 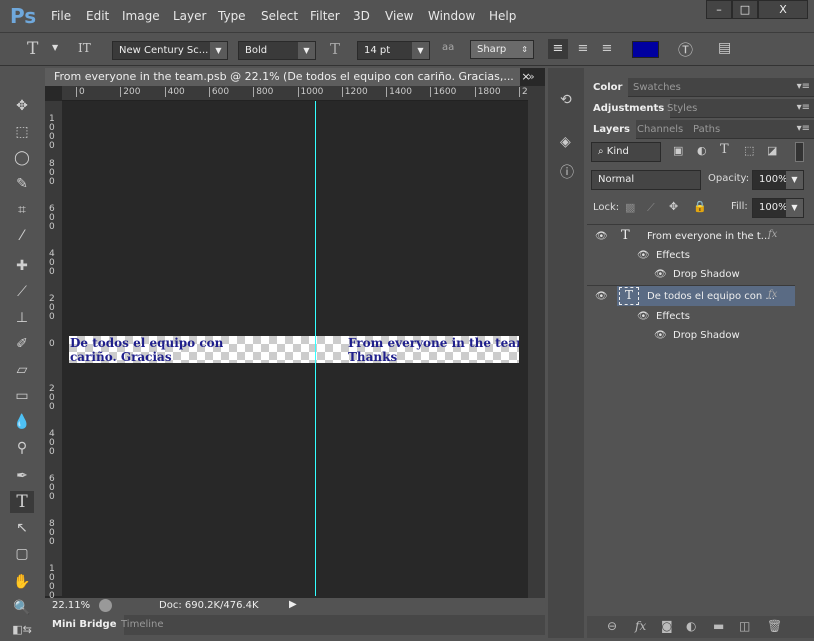 What do you see at coordinates (189, 16) in the screenshot?
I see `menu-layer: Layer` at bounding box center [189, 16].